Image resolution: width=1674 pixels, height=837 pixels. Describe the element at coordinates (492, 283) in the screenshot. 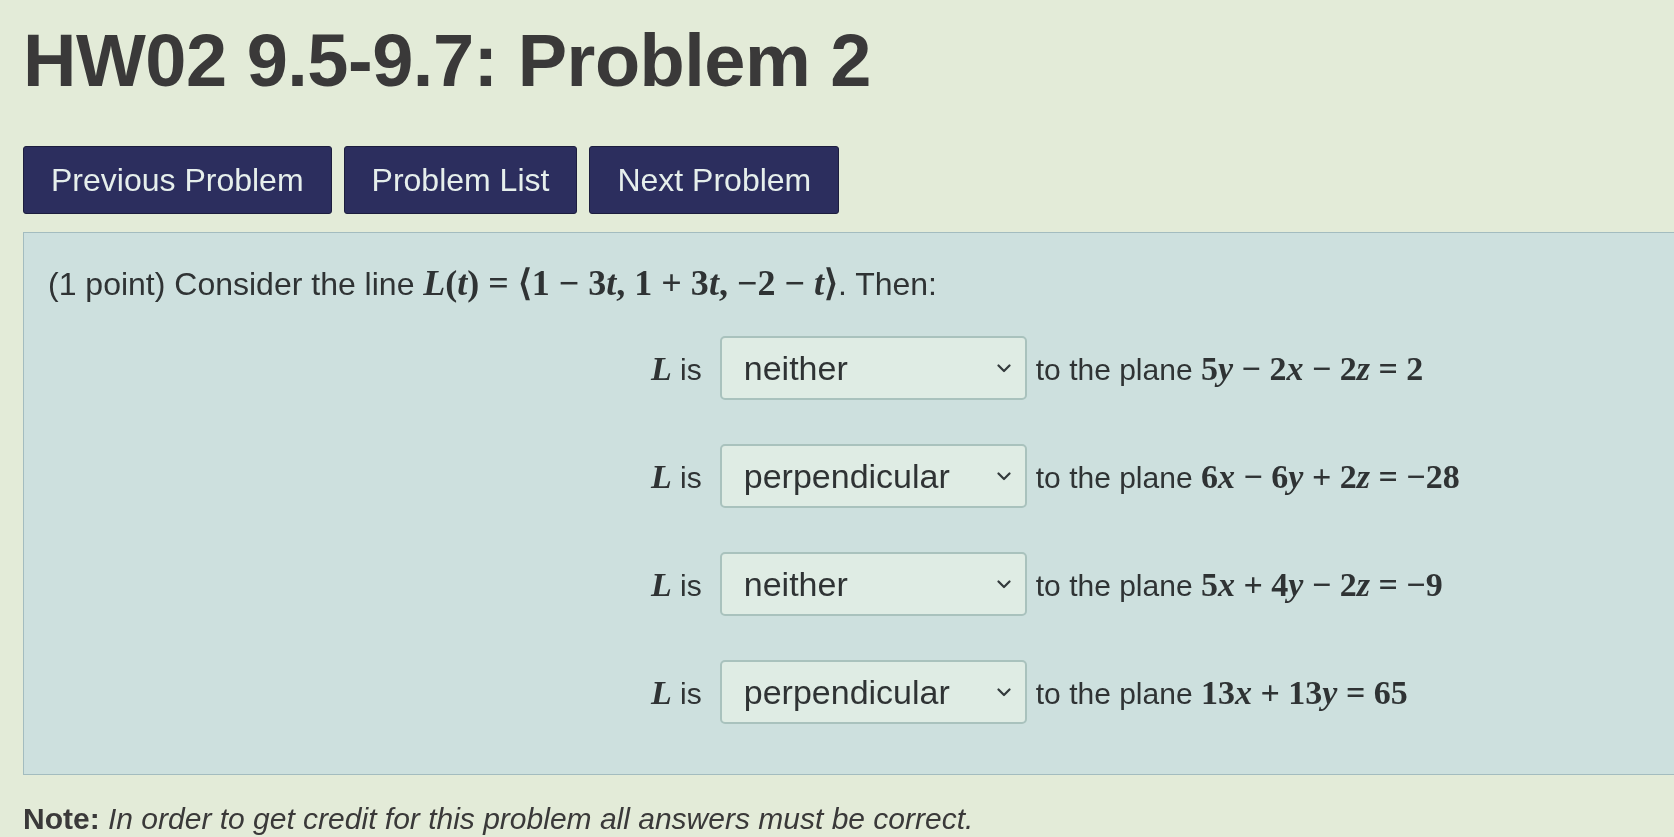

I see `problem-statement: (1 point) Consider the line L(t) = ⟨1 − 3t, 1 + 3t, −2 − t⟩. Then:` at that location.